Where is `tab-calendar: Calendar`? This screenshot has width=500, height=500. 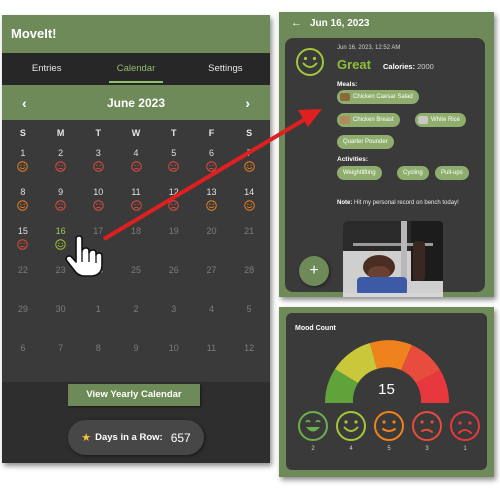 tab-calendar: Calendar is located at coordinates (135, 69).